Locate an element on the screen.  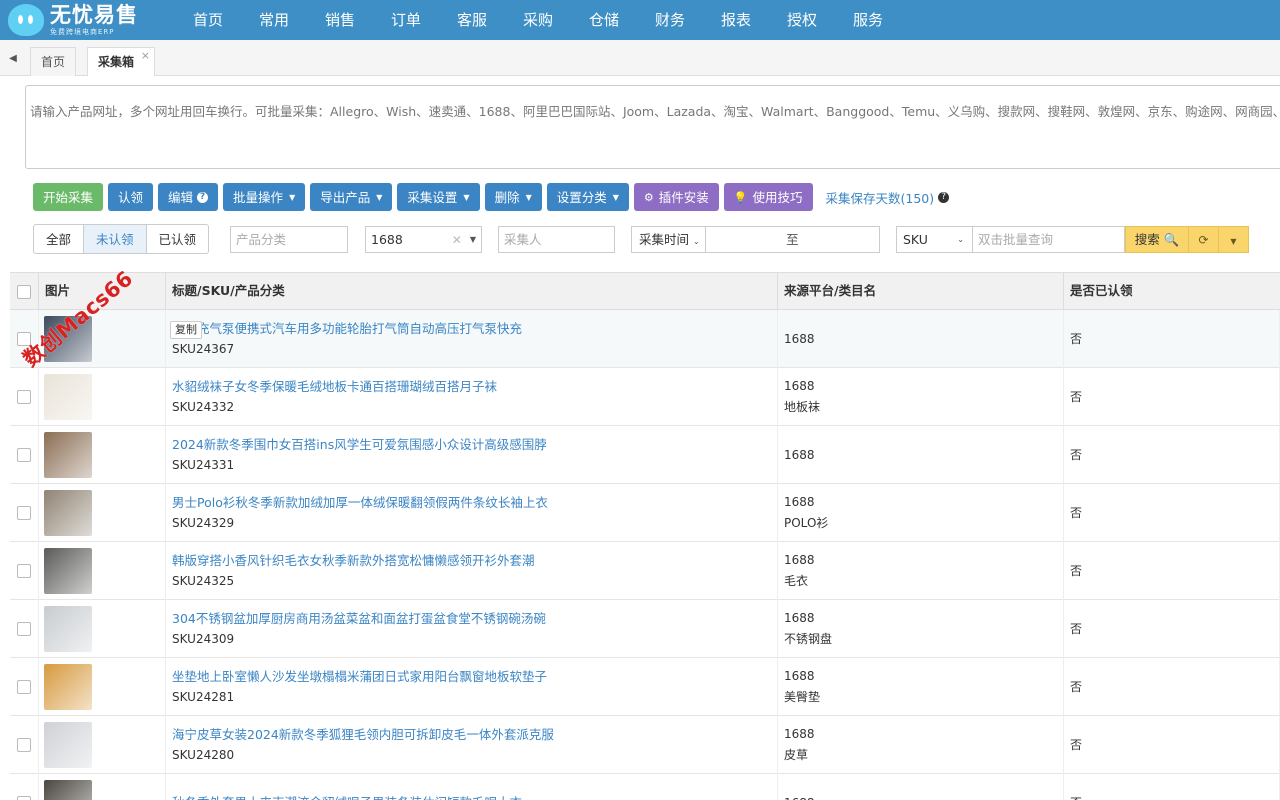
image-cell is located at coordinates (102, 745).